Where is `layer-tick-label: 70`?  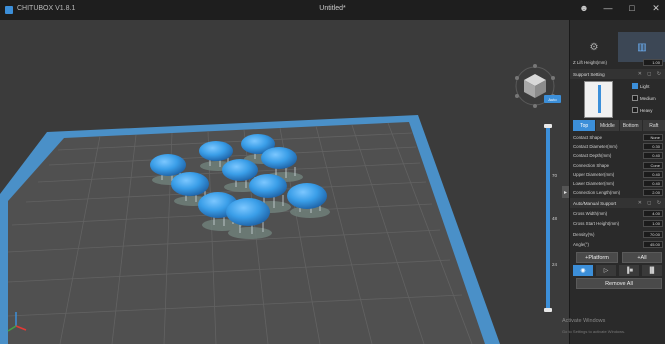
layer-tick-label: 70 is located at coordinates (555, 175).